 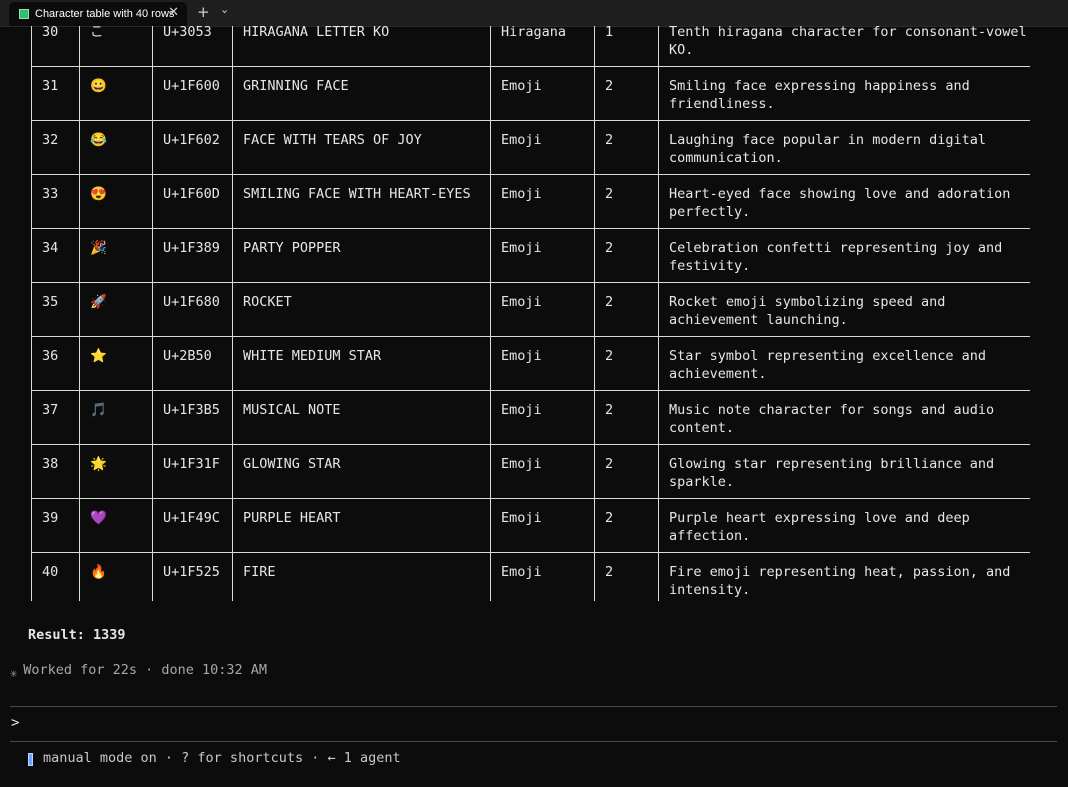 I want to click on row-number-cell: 33, so click(x=55, y=201).